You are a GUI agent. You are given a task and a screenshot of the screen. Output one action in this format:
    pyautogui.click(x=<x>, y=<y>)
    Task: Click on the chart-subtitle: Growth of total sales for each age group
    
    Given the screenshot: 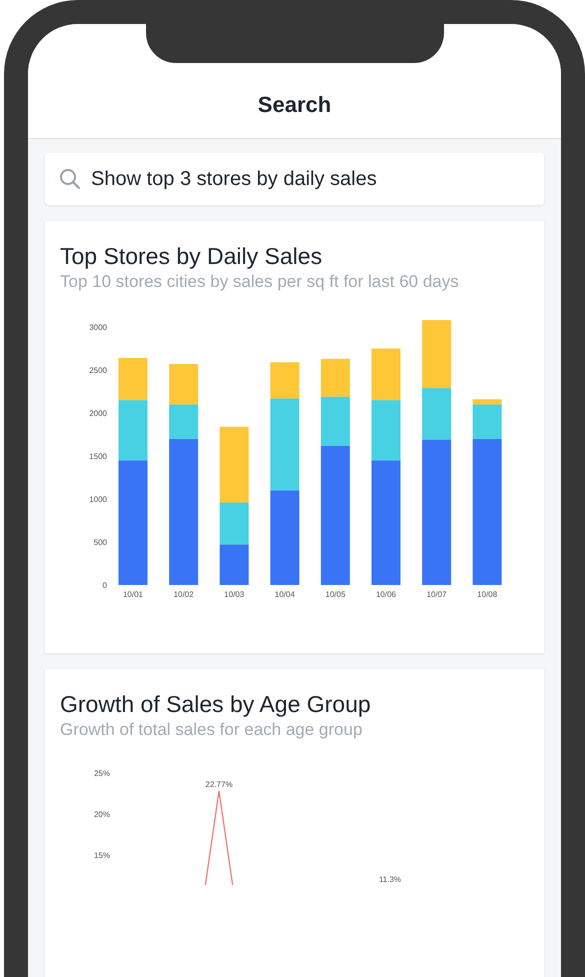 What is the action you would take?
    pyautogui.click(x=211, y=730)
    